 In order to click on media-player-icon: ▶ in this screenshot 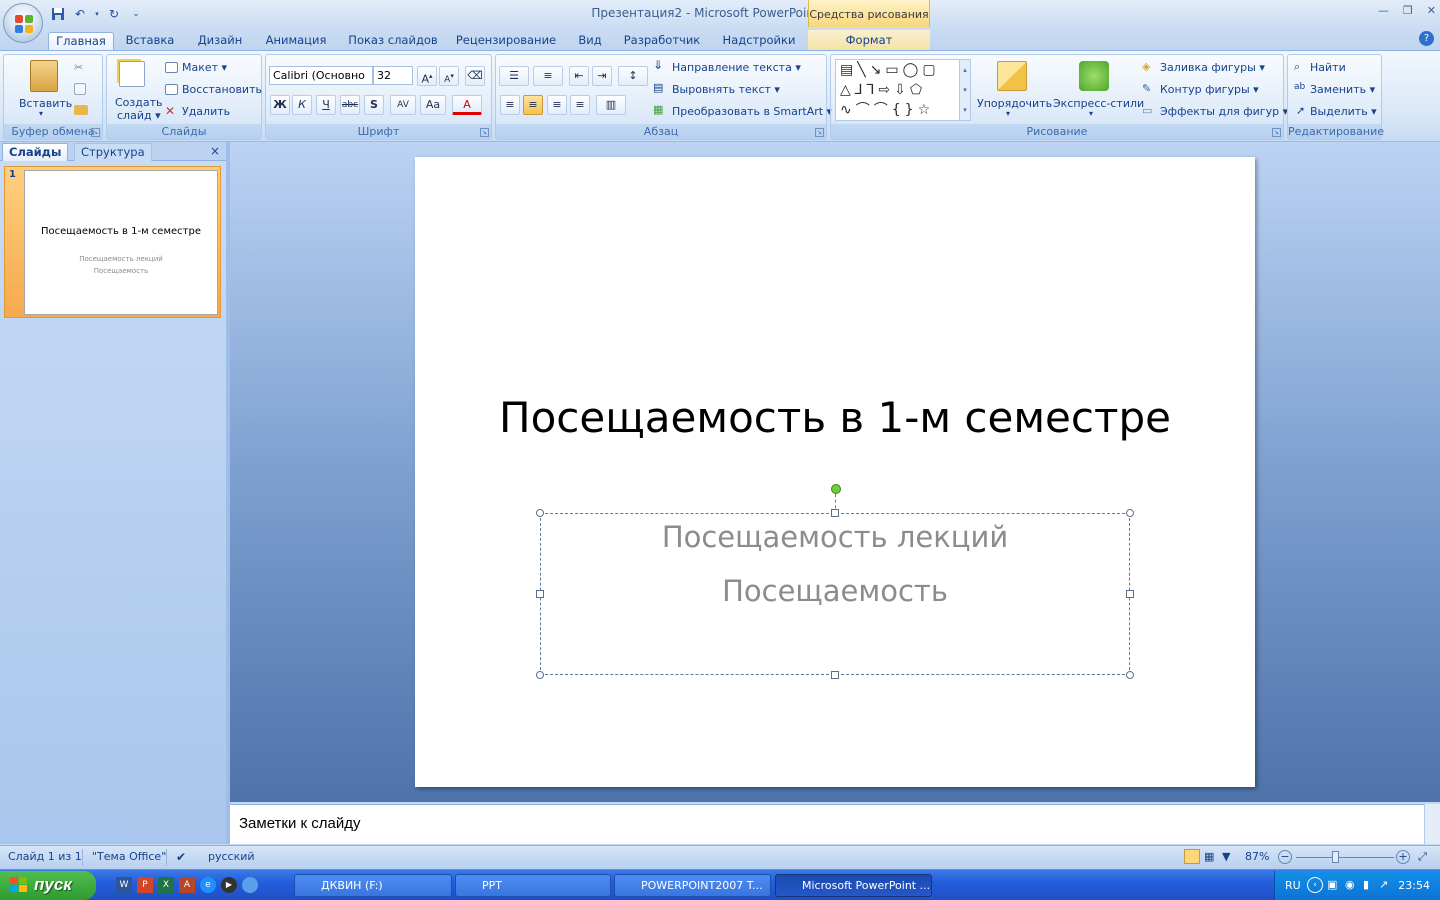, I will do `click(229, 885)`.